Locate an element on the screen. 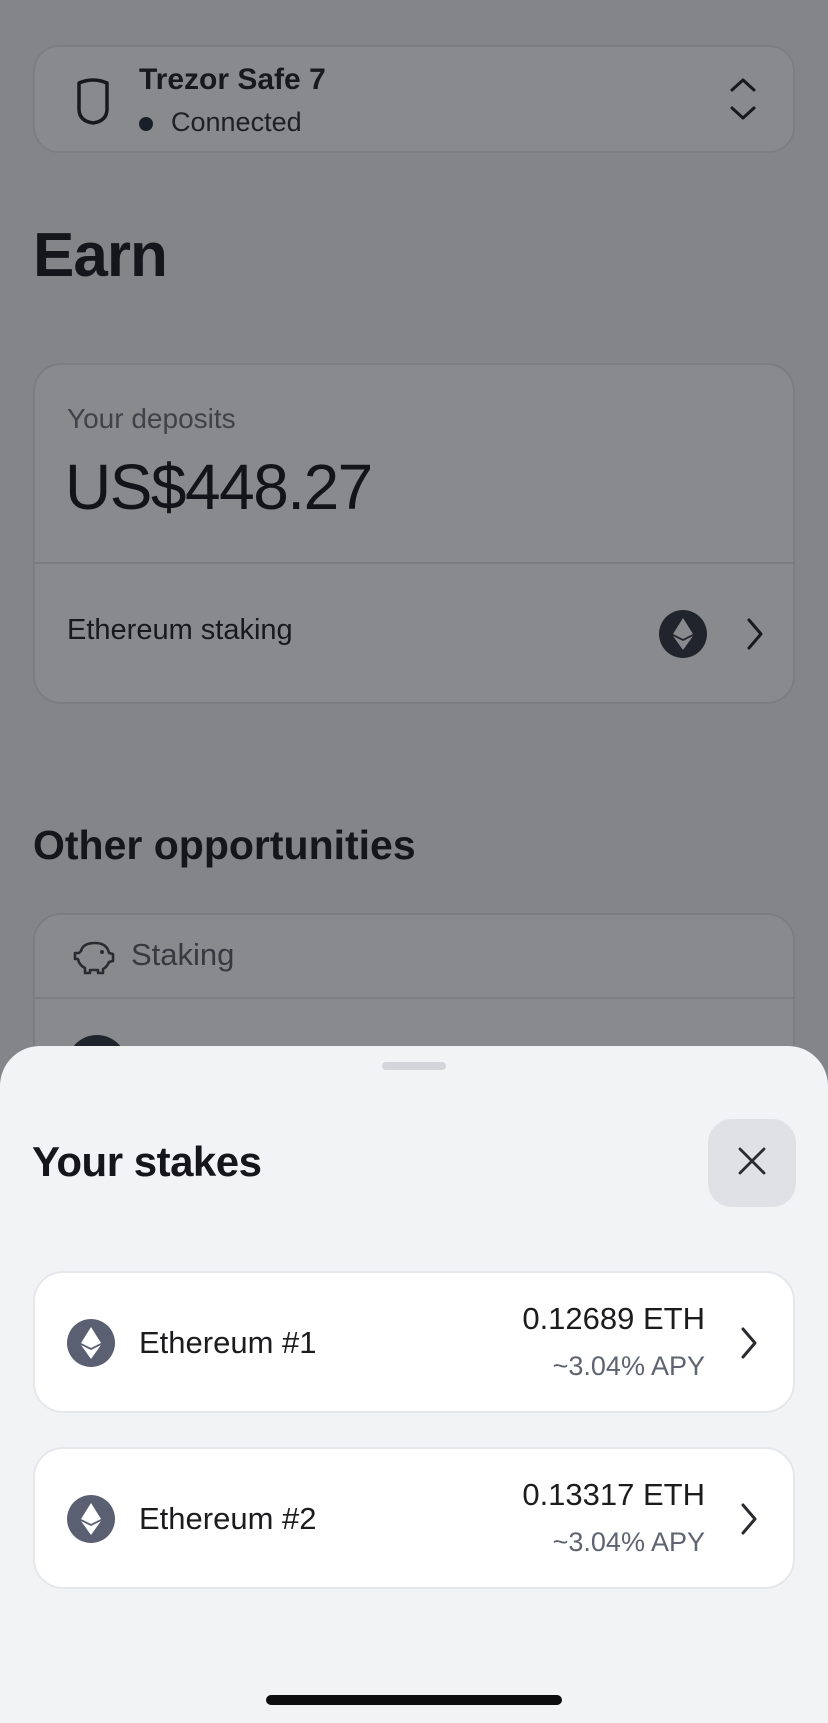  stake-name: Ethereum #1 is located at coordinates (228, 1342).